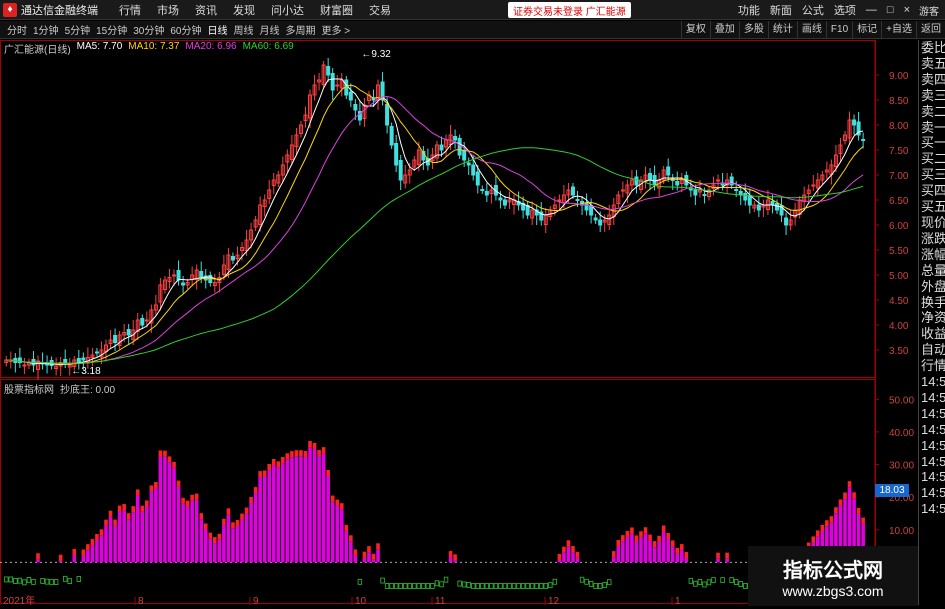 This screenshot has width=945, height=609. Describe the element at coordinates (933, 254) in the screenshot. I see `quote-field-label: 涨幅` at that location.